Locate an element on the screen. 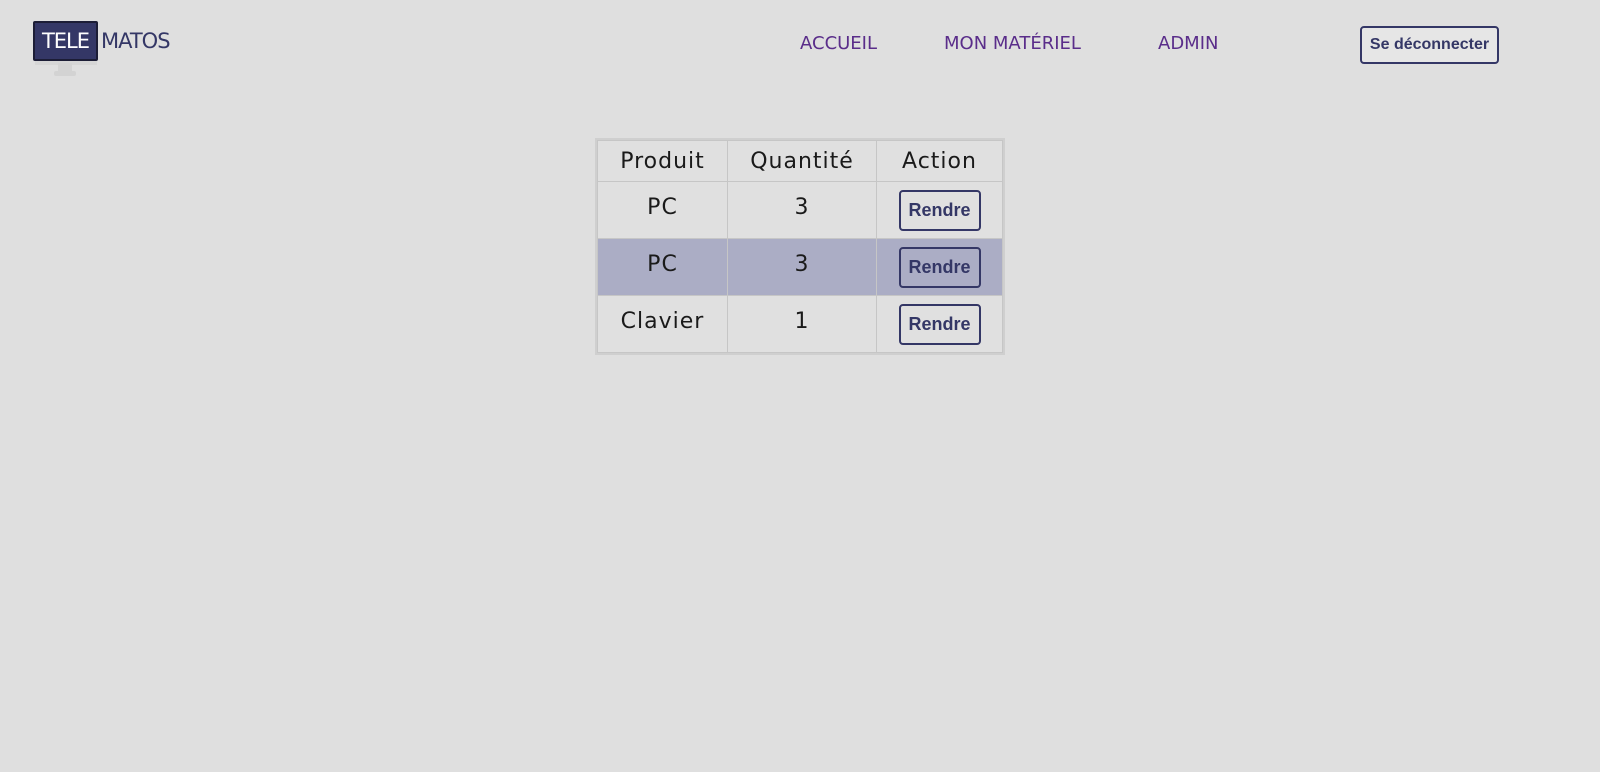 The image size is (1600, 772). table-row: Clavier 1 Rendre is located at coordinates (800, 324).